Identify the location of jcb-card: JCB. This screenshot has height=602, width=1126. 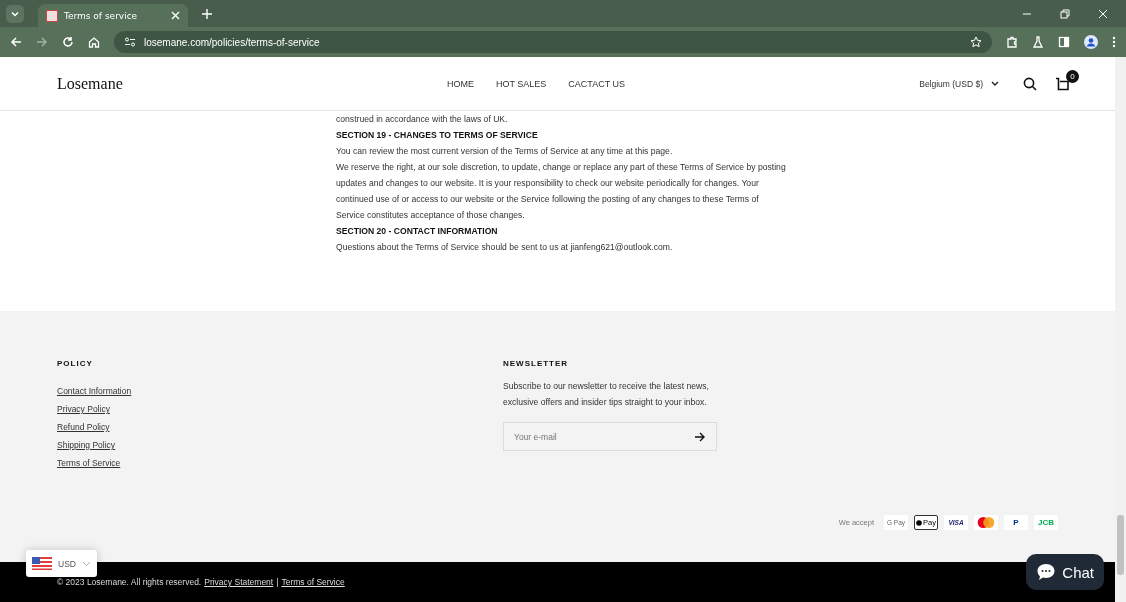
(1046, 522).